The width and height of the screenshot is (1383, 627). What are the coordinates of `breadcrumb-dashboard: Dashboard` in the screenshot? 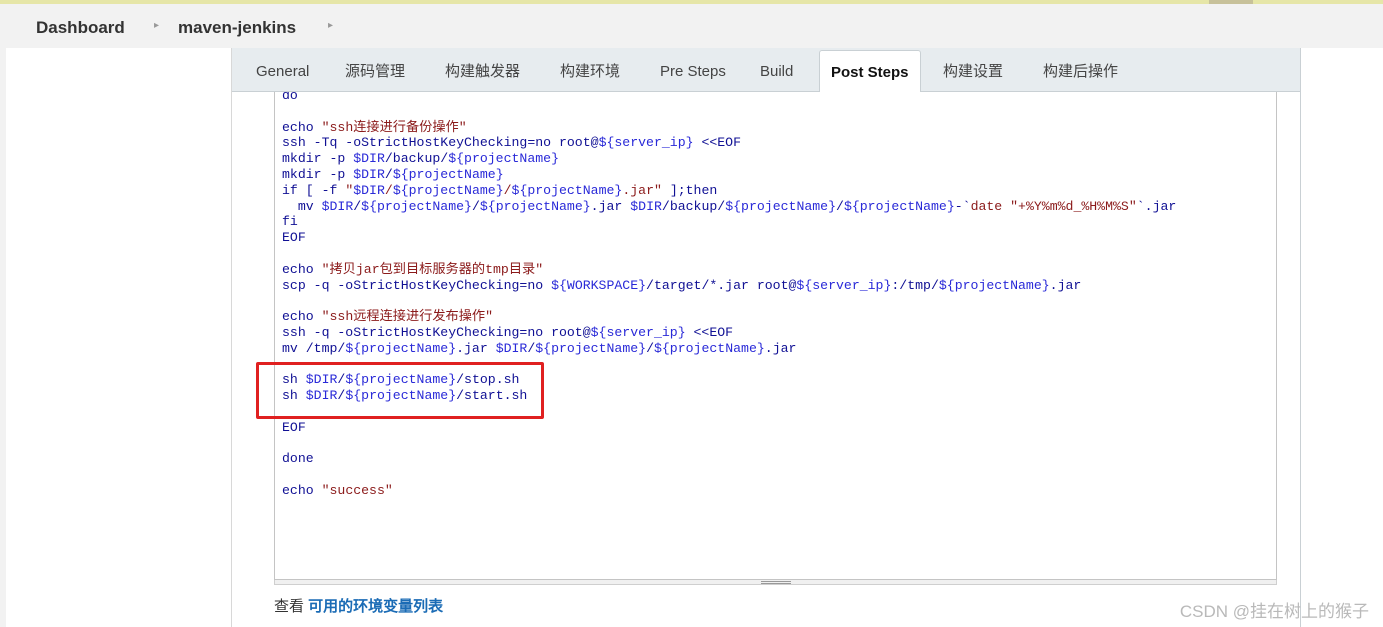 It's located at (80, 28).